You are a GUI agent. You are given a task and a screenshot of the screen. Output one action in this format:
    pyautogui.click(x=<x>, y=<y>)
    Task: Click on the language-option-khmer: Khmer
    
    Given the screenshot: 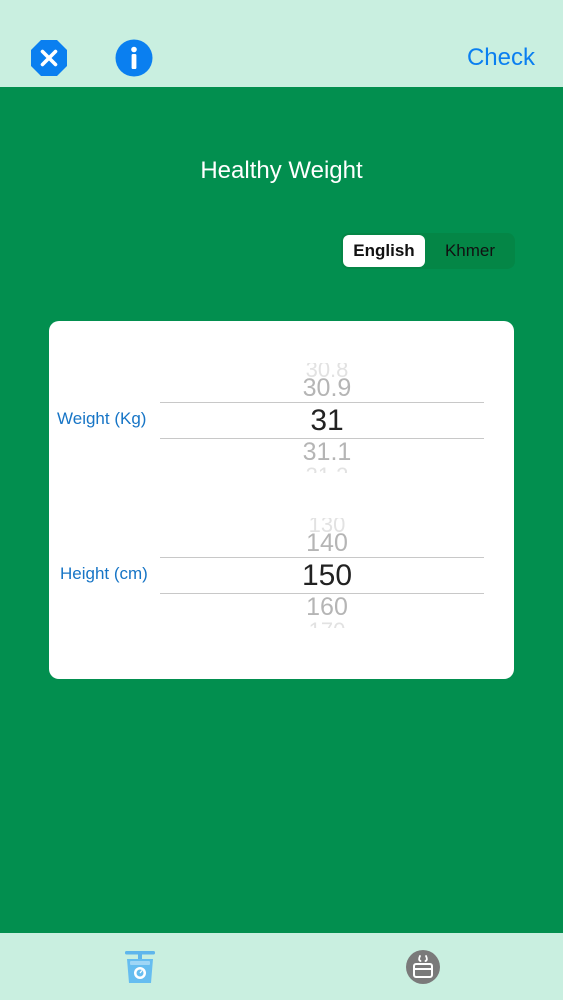 What is the action you would take?
    pyautogui.click(x=470, y=251)
    